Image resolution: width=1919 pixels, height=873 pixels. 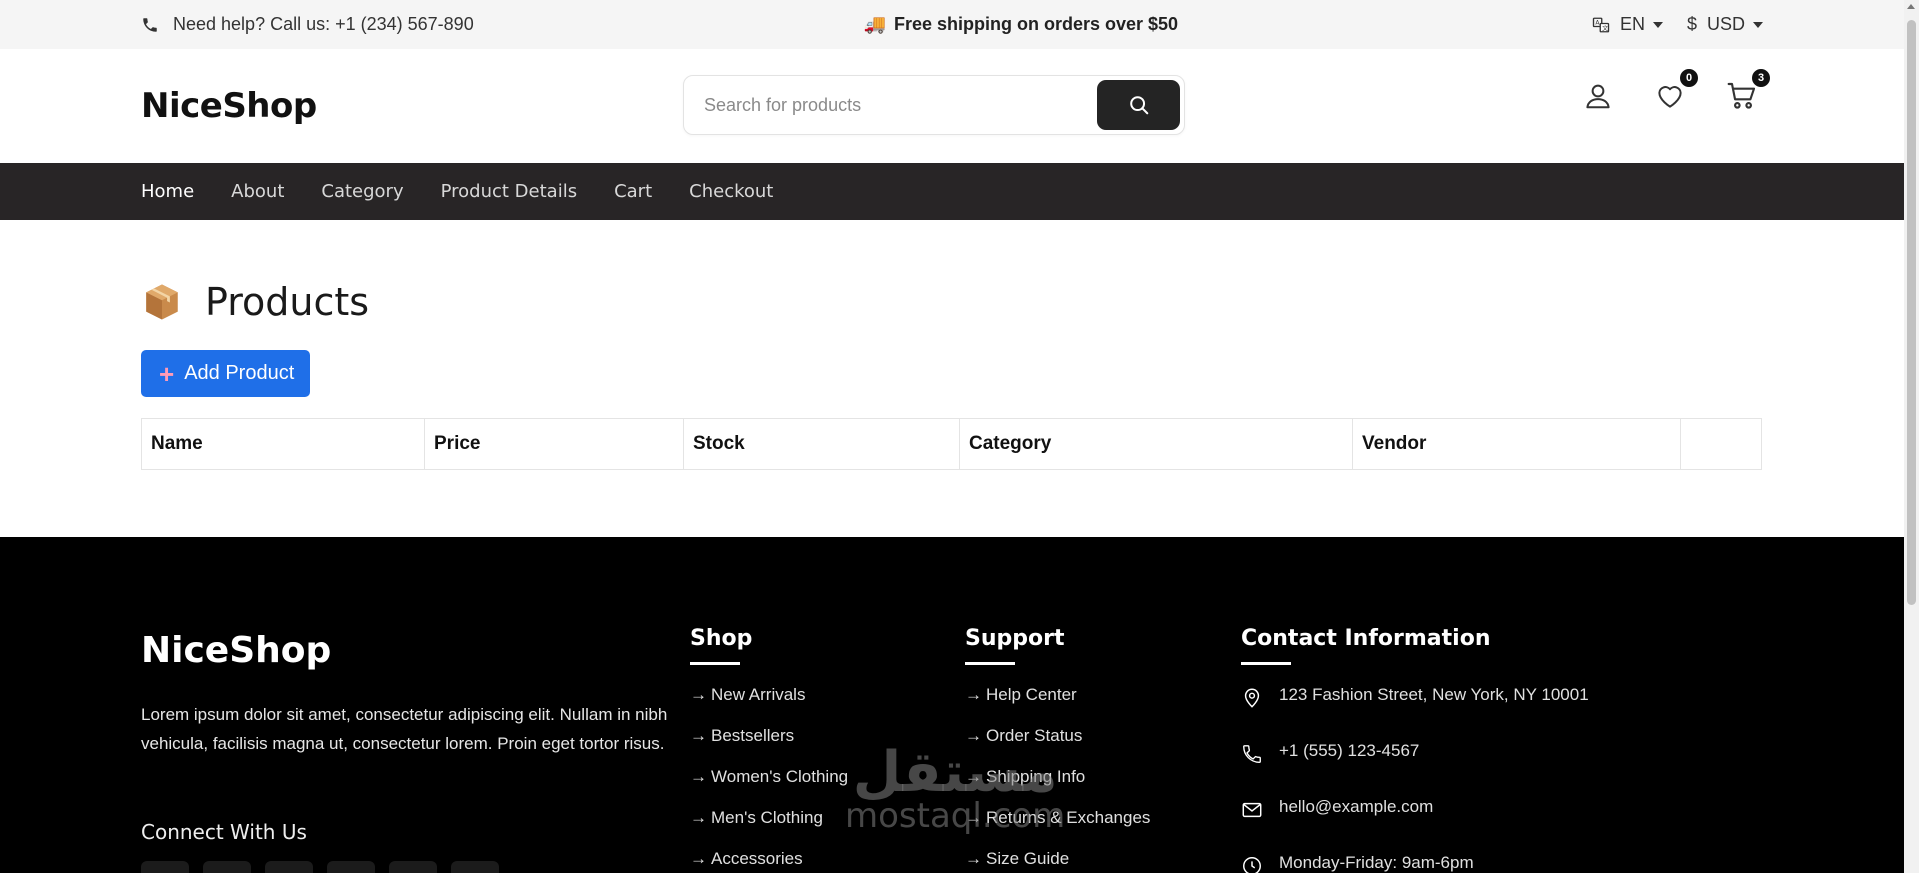 I want to click on language-dropdown: A文 EN, so click(x=1627, y=24).